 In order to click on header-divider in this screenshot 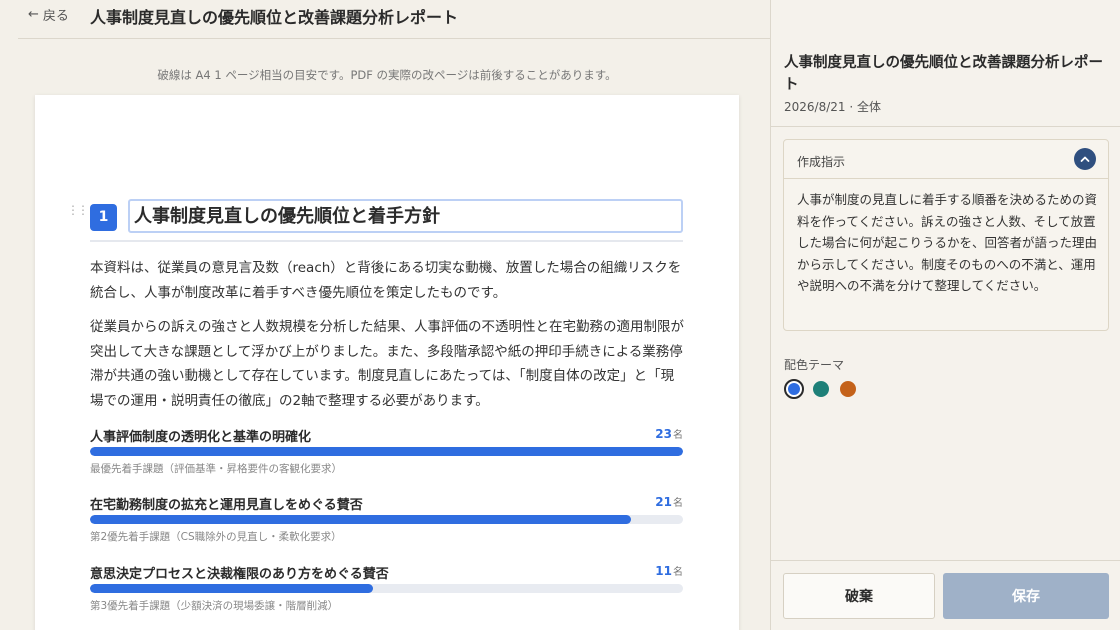, I will do `click(394, 38)`.